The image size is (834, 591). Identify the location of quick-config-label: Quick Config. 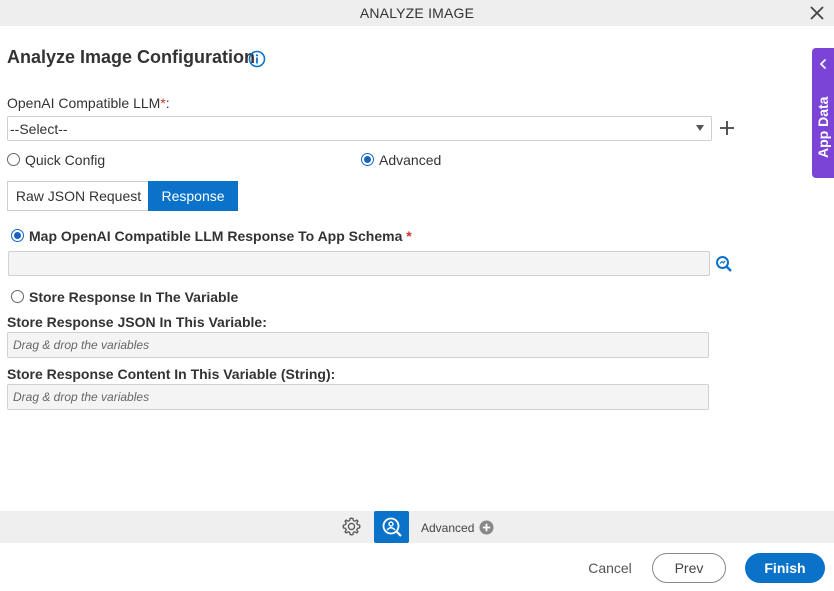
(65, 160).